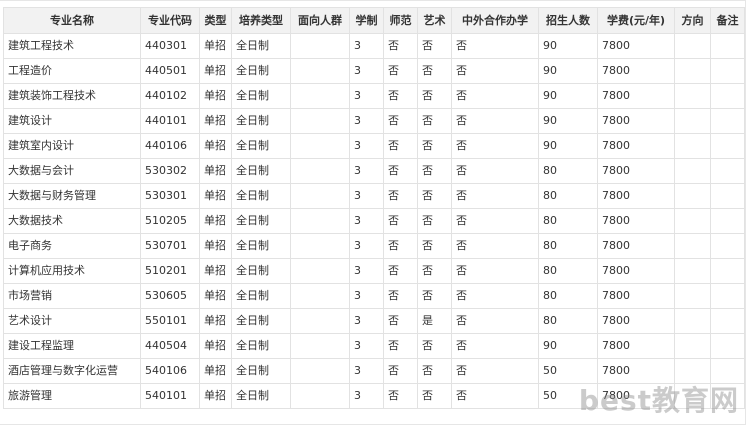 The height and width of the screenshot is (425, 747). Describe the element at coordinates (170, 296) in the screenshot. I see `cell-major-code: 530605` at that location.